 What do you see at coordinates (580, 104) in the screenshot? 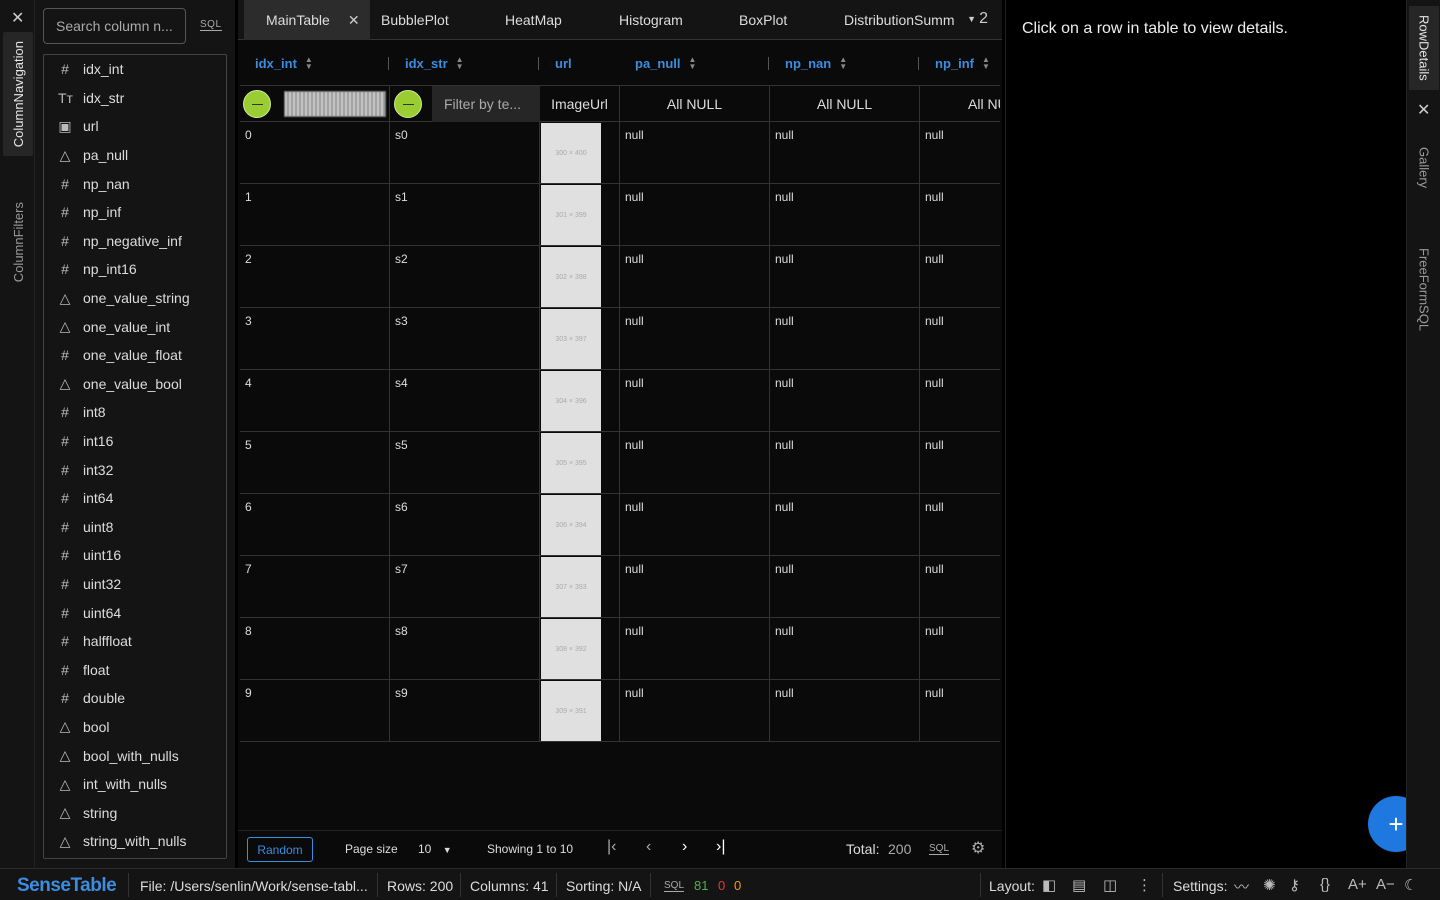
I see `filter-url: ImageUrl` at bounding box center [580, 104].